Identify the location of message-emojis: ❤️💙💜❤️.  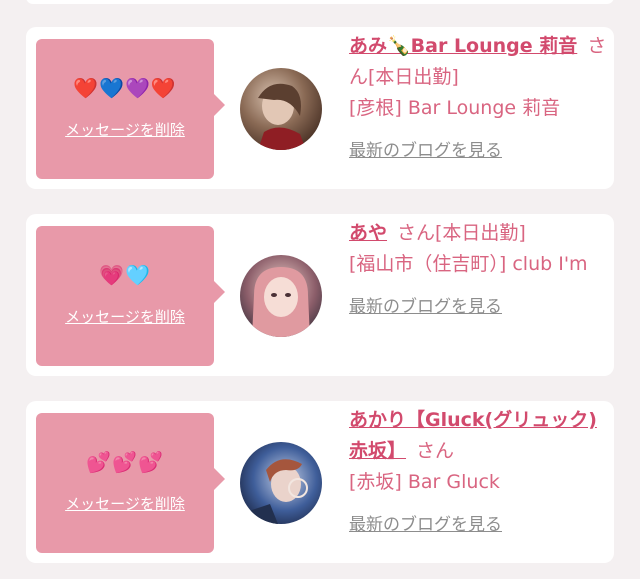
(125, 88).